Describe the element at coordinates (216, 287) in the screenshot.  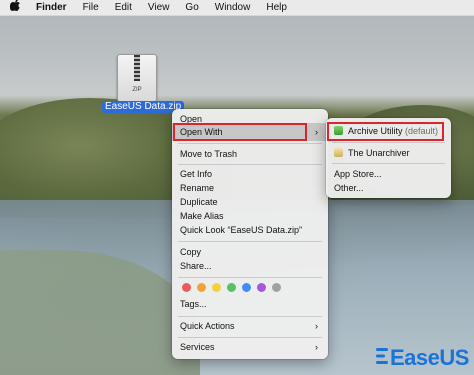
I see `tag-yellow` at that location.